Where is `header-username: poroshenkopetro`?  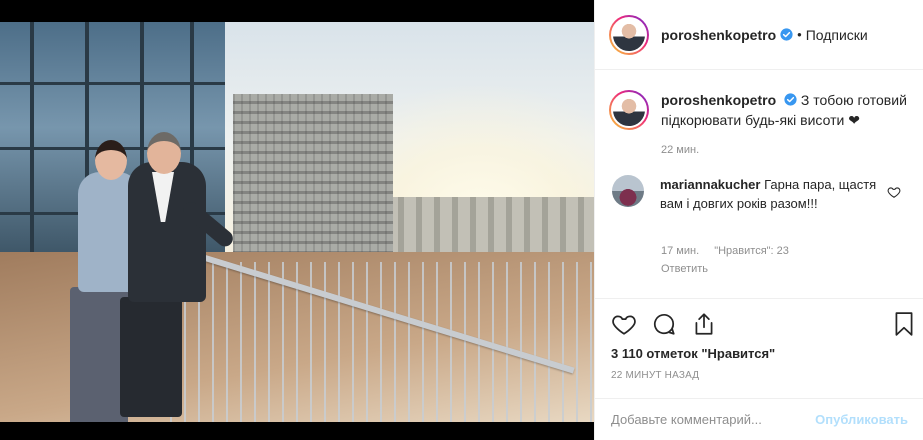
header-username: poroshenkopetro is located at coordinates (718, 35).